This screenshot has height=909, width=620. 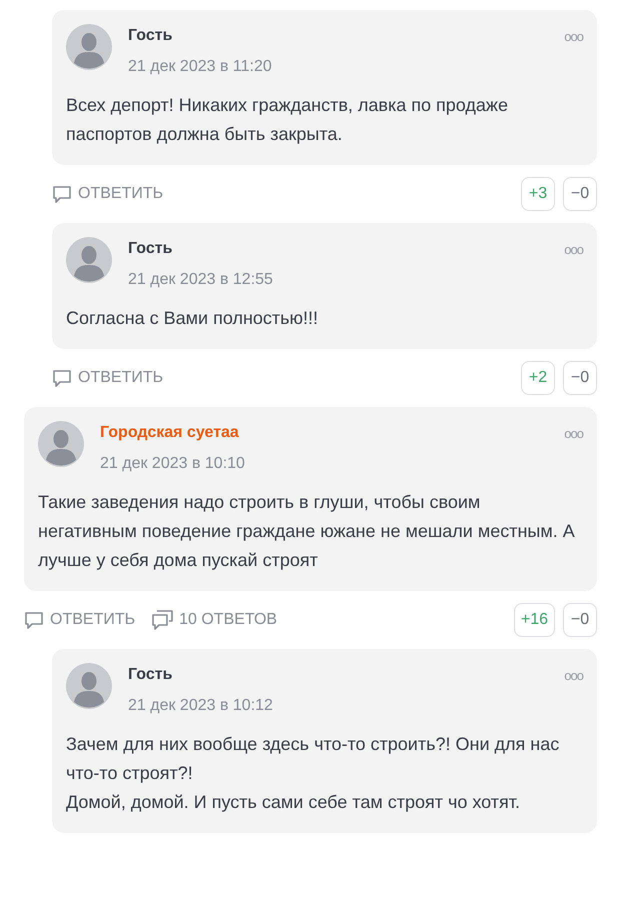 What do you see at coordinates (200, 67) in the screenshot?
I see `comment-date: 21 дек 2023 в 11:20` at bounding box center [200, 67].